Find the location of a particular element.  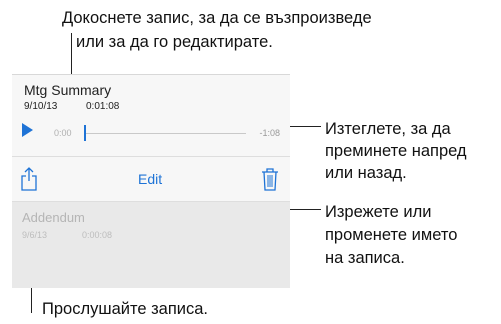

recording-date: 9/6/13 is located at coordinates (35, 235).